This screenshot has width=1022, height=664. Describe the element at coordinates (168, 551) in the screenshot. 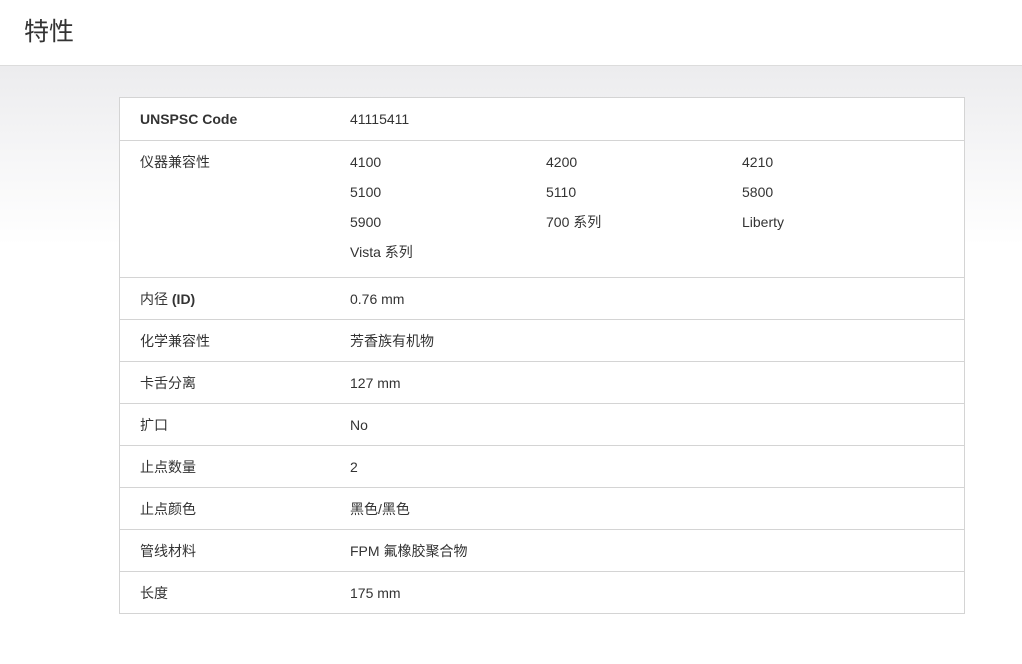

I see `spec-label: 管线材料` at that location.